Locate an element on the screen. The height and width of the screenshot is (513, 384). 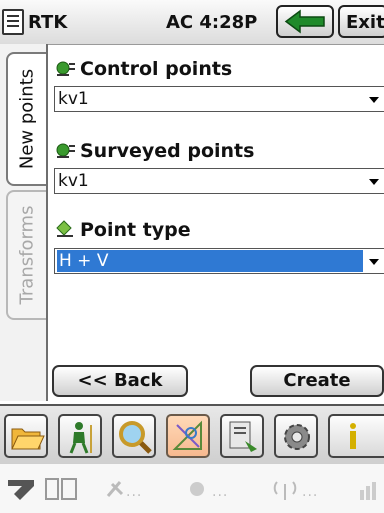
tab-strip: New points Transforms is located at coordinates (24, 222).